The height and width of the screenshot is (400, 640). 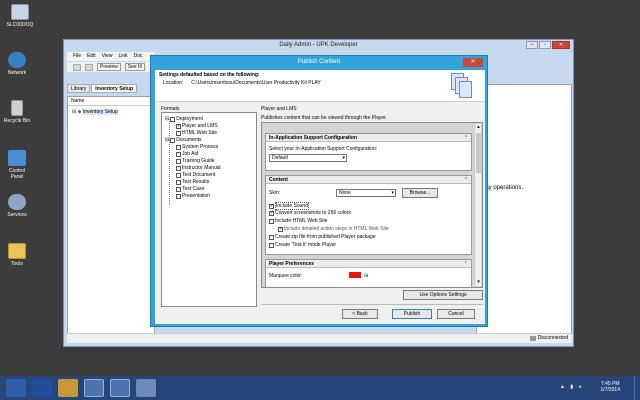 I want to click on upk-developer-taskbar-icon, so click(x=94, y=388).